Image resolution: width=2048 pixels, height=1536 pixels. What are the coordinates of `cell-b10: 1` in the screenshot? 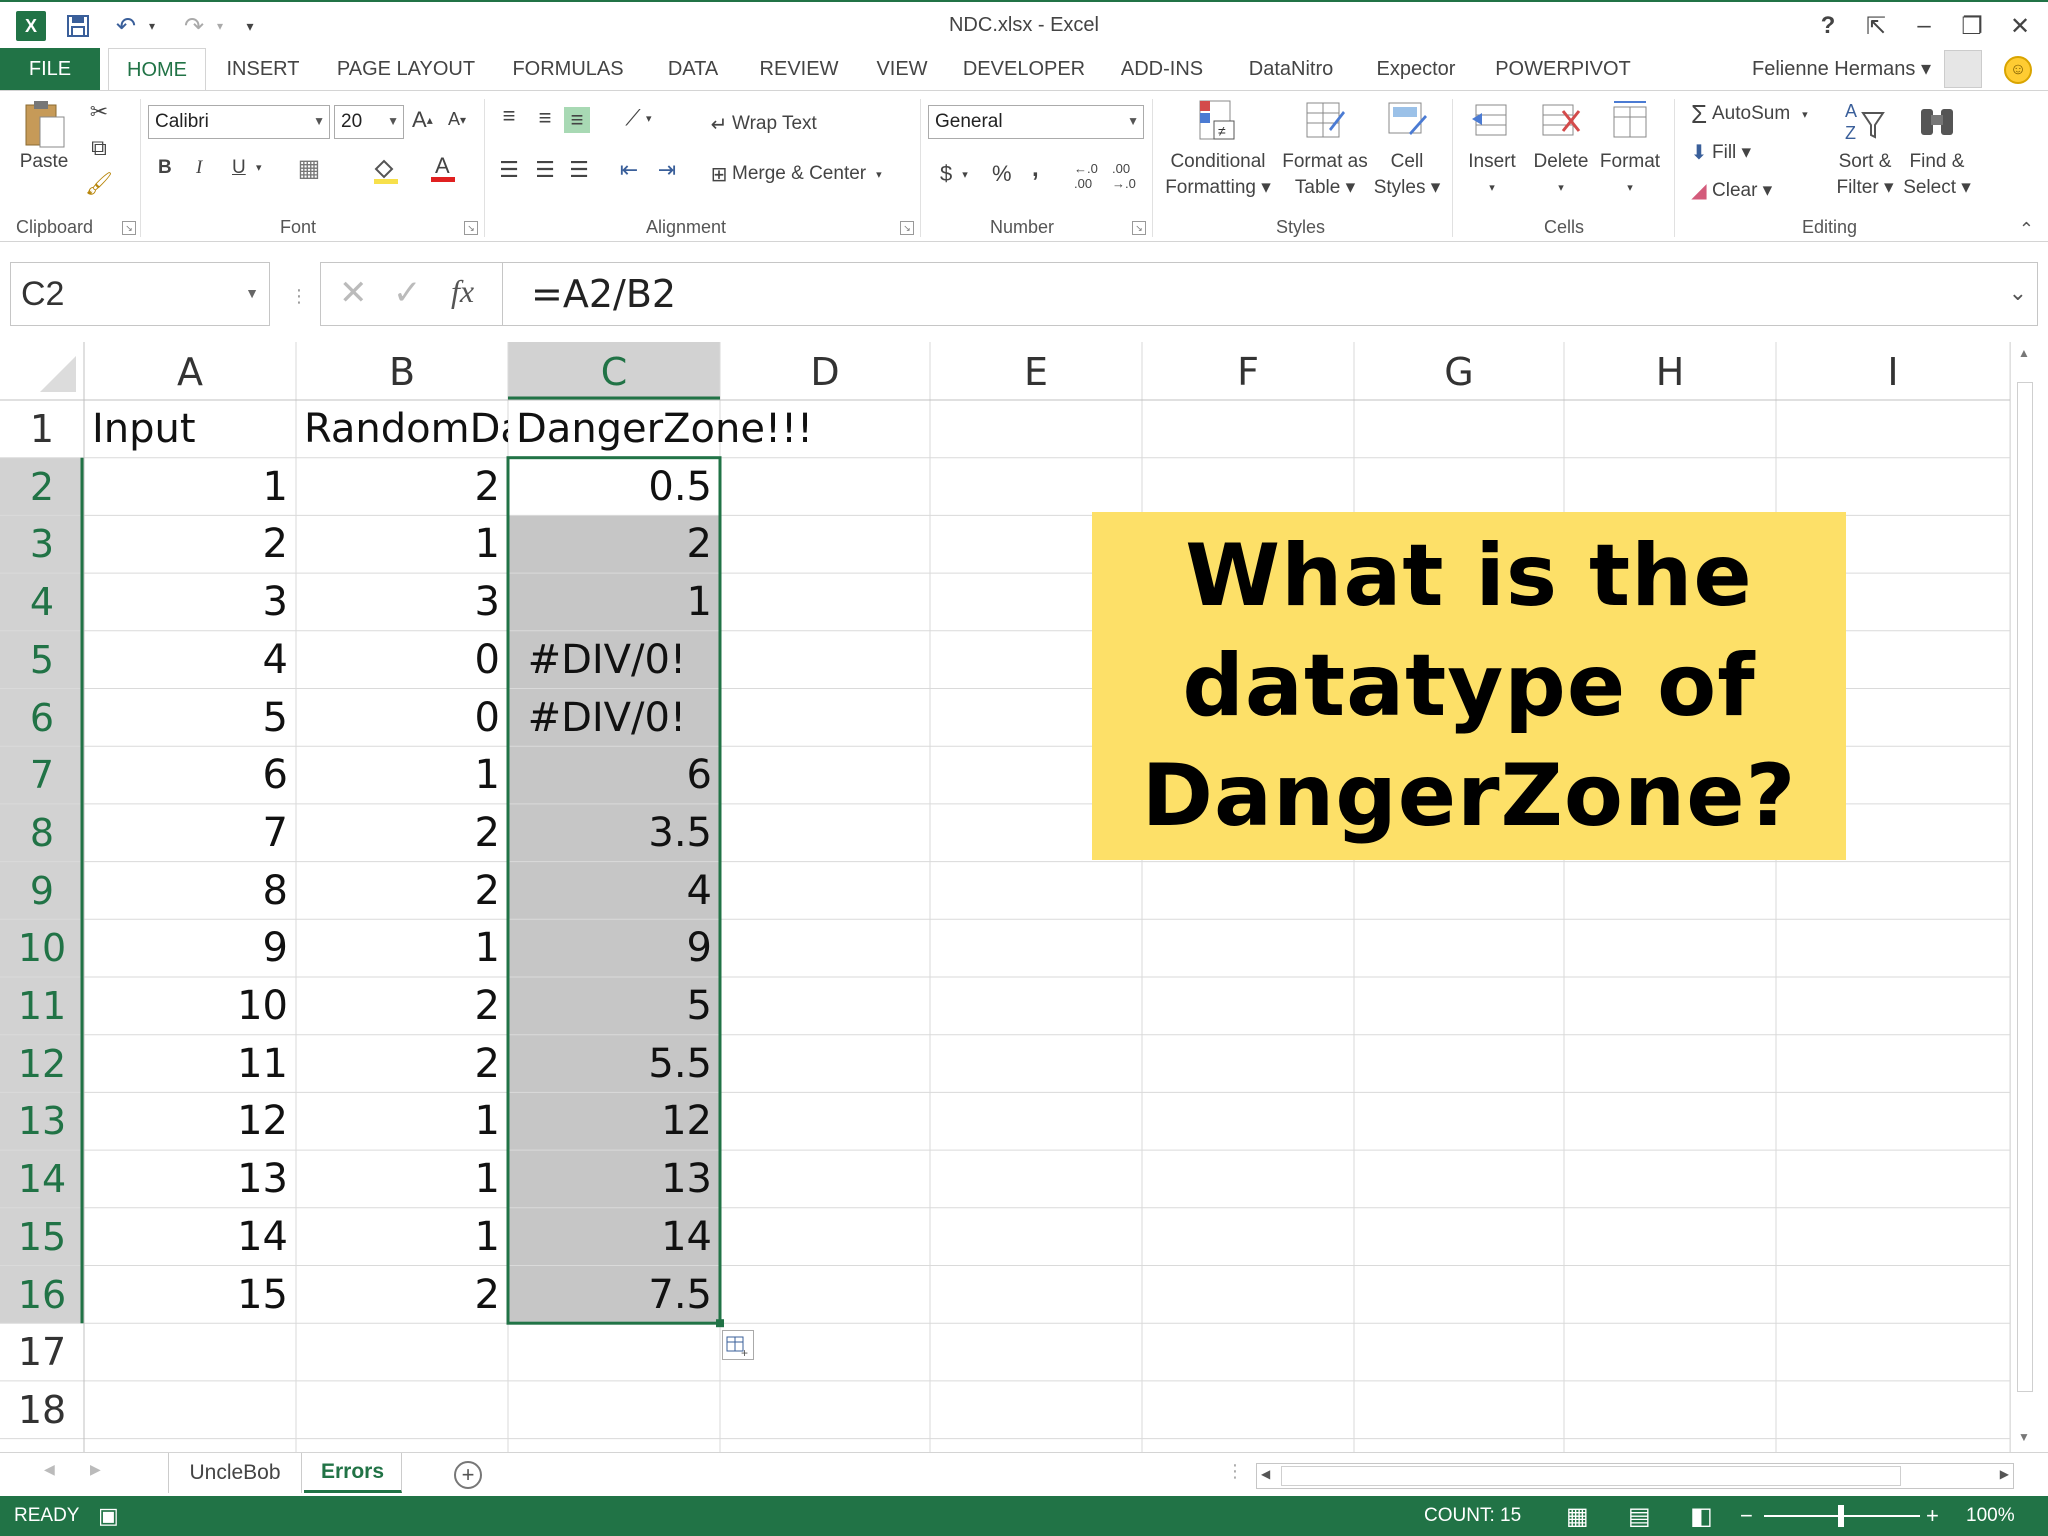 It's located at (402, 948).